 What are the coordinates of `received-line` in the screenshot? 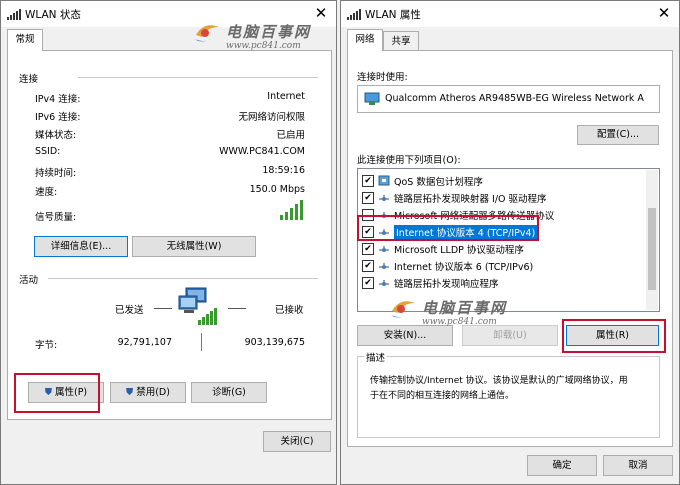 It's located at (237, 308).